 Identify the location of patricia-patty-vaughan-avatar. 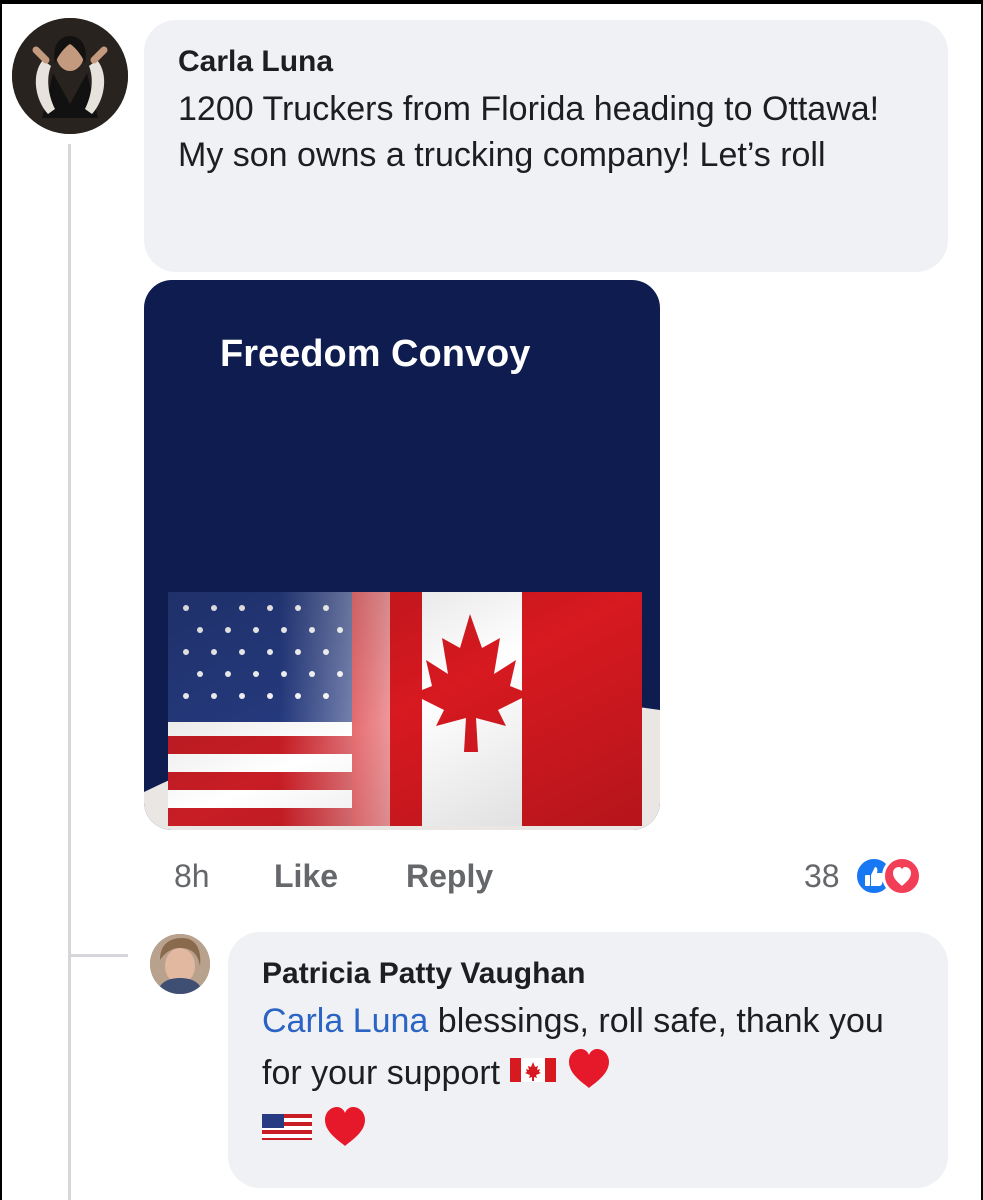
(180, 964).